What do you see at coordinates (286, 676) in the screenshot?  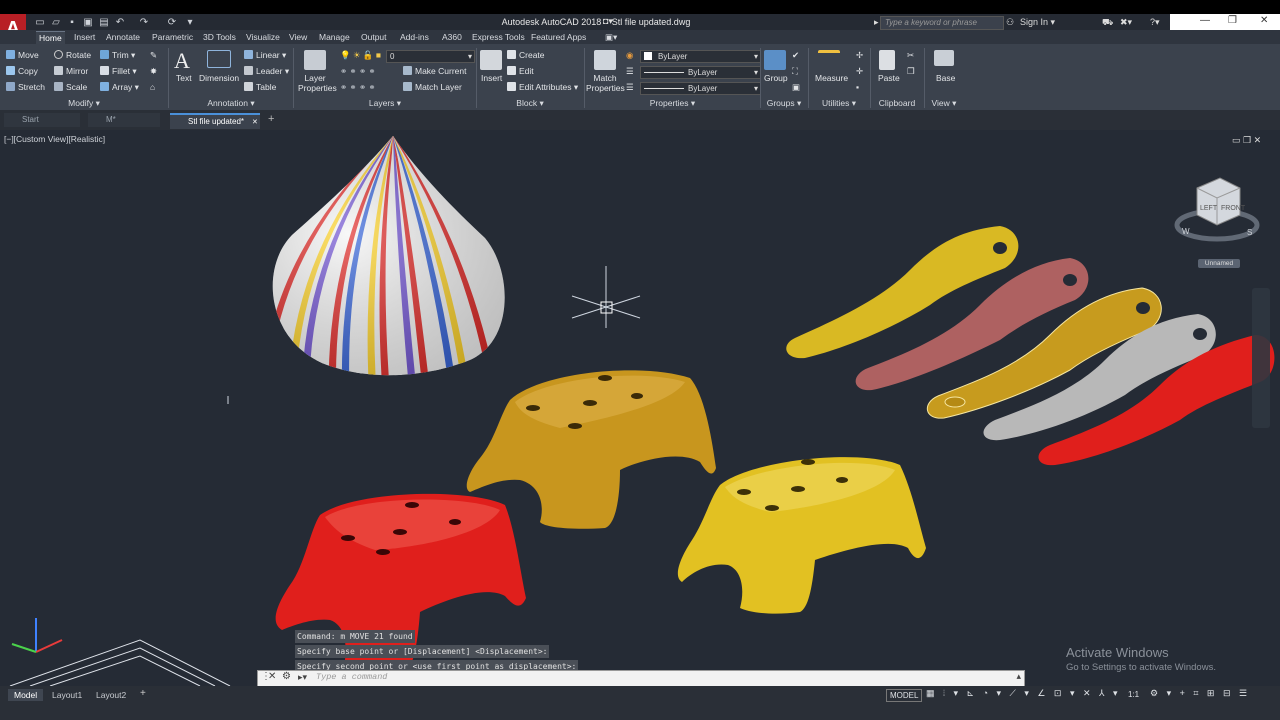 I see `customize-command-icon: ⚙` at bounding box center [286, 676].